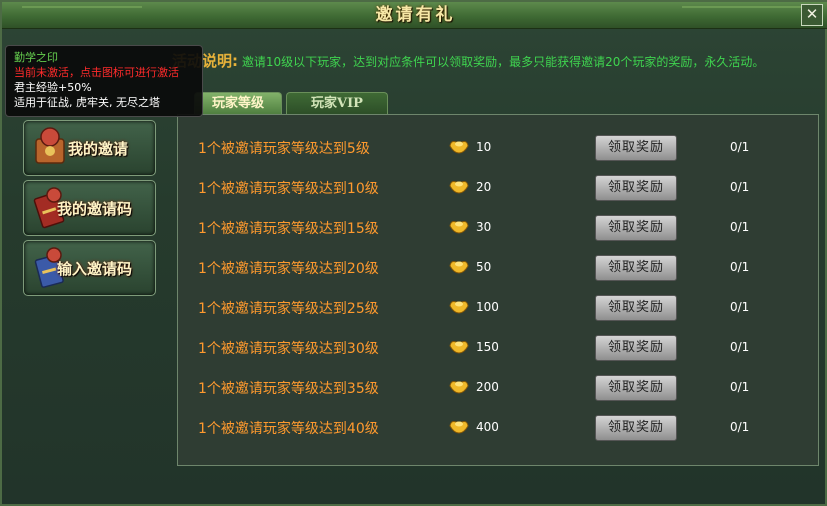 This screenshot has height=506, width=827. Describe the element at coordinates (484, 227) in the screenshot. I see `reward-amount: 30` at that location.